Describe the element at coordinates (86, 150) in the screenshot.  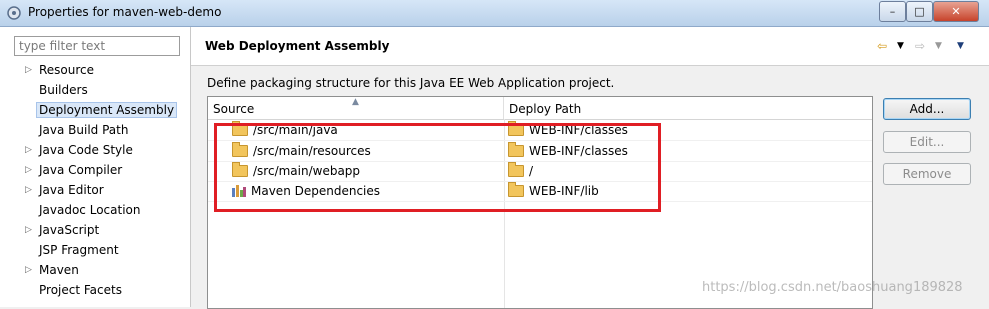
I see `sidebar-item-label: Java Code Style` at that location.